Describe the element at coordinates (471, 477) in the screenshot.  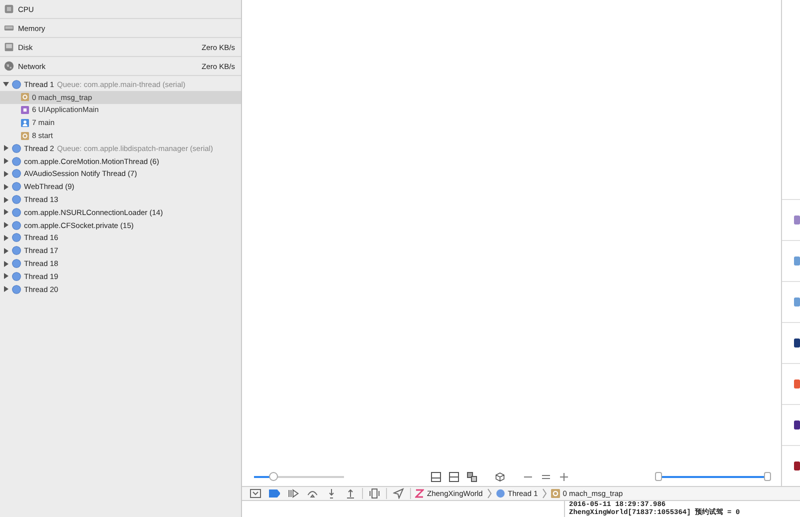
I see `stack-icon` at that location.